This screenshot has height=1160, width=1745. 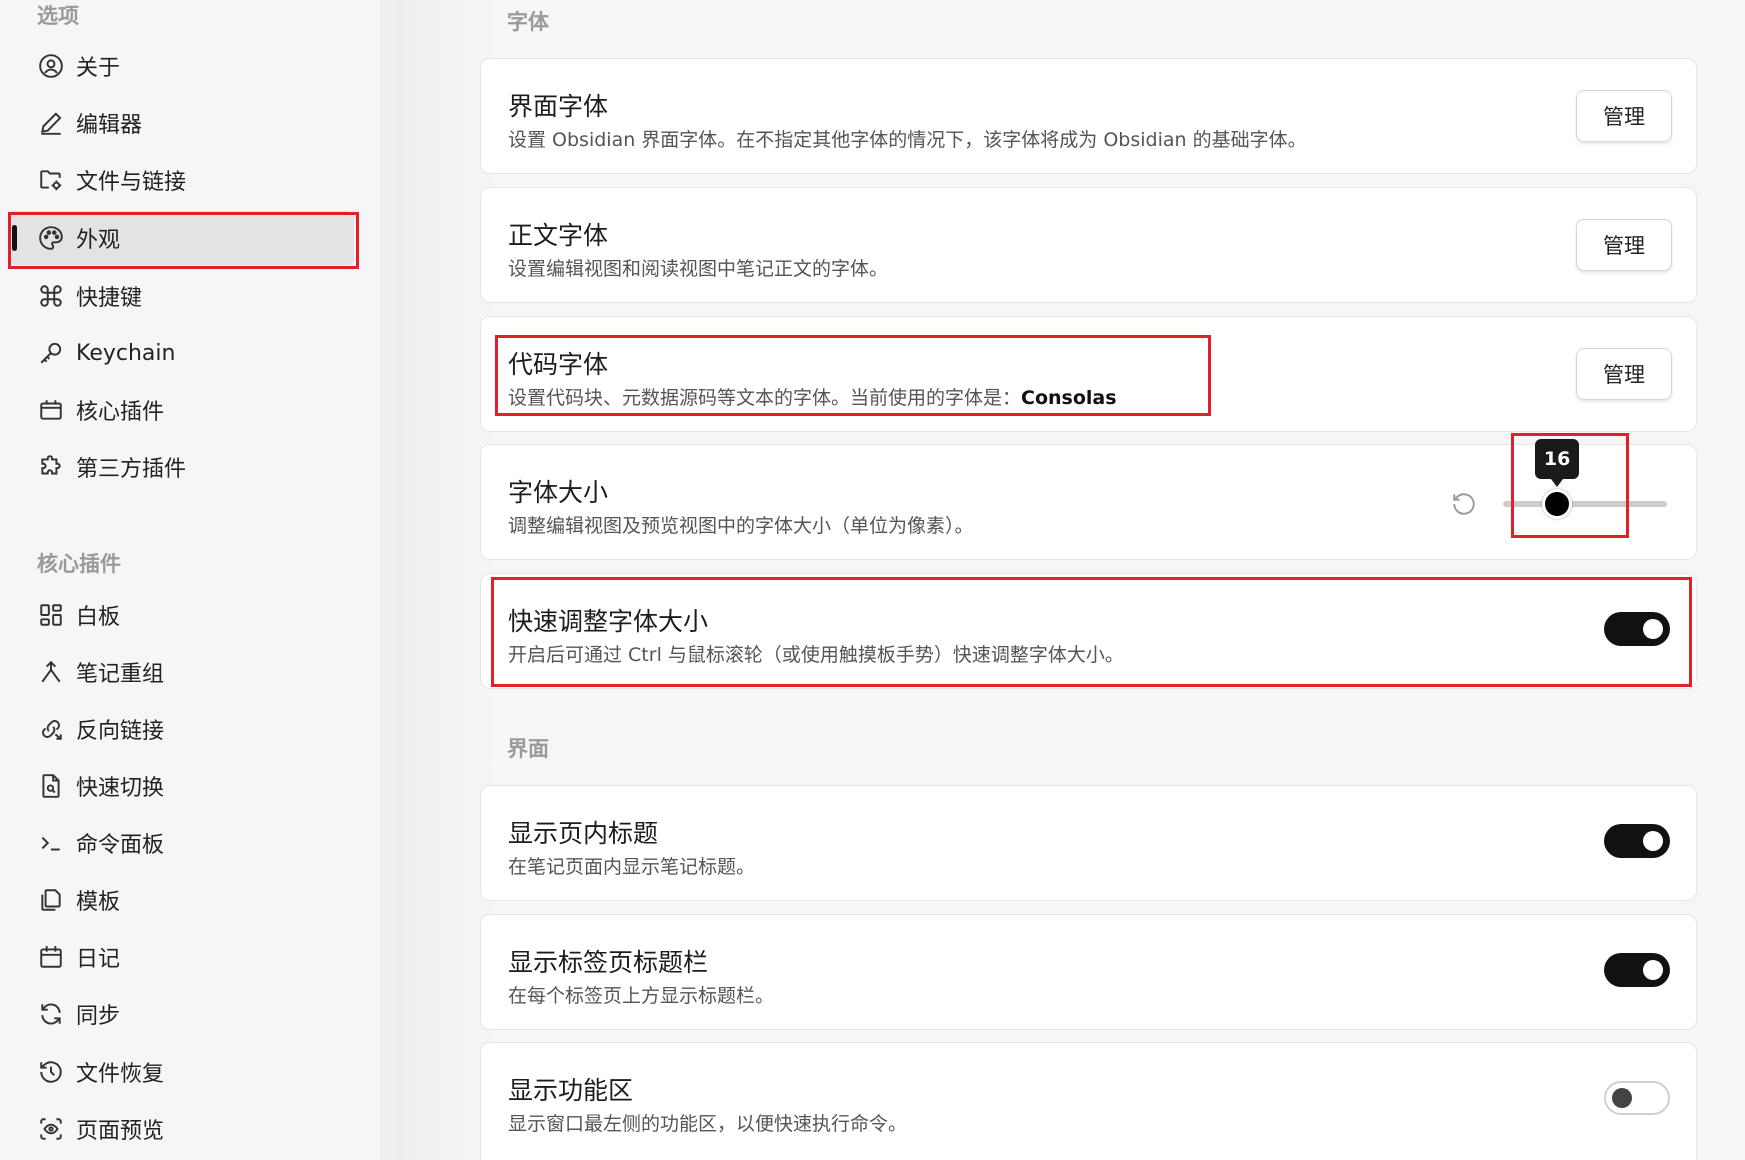 I want to click on file-search-icon, so click(x=51, y=786).